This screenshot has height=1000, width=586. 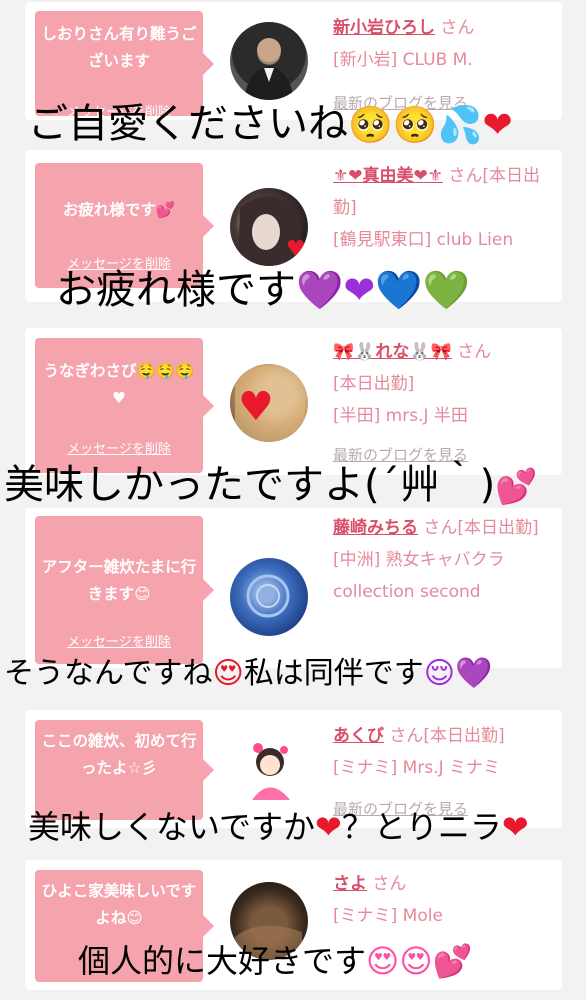 What do you see at coordinates (443, 900) in the screenshot?
I see `sender-info: さよ さん [ミナミ] Mole` at bounding box center [443, 900].